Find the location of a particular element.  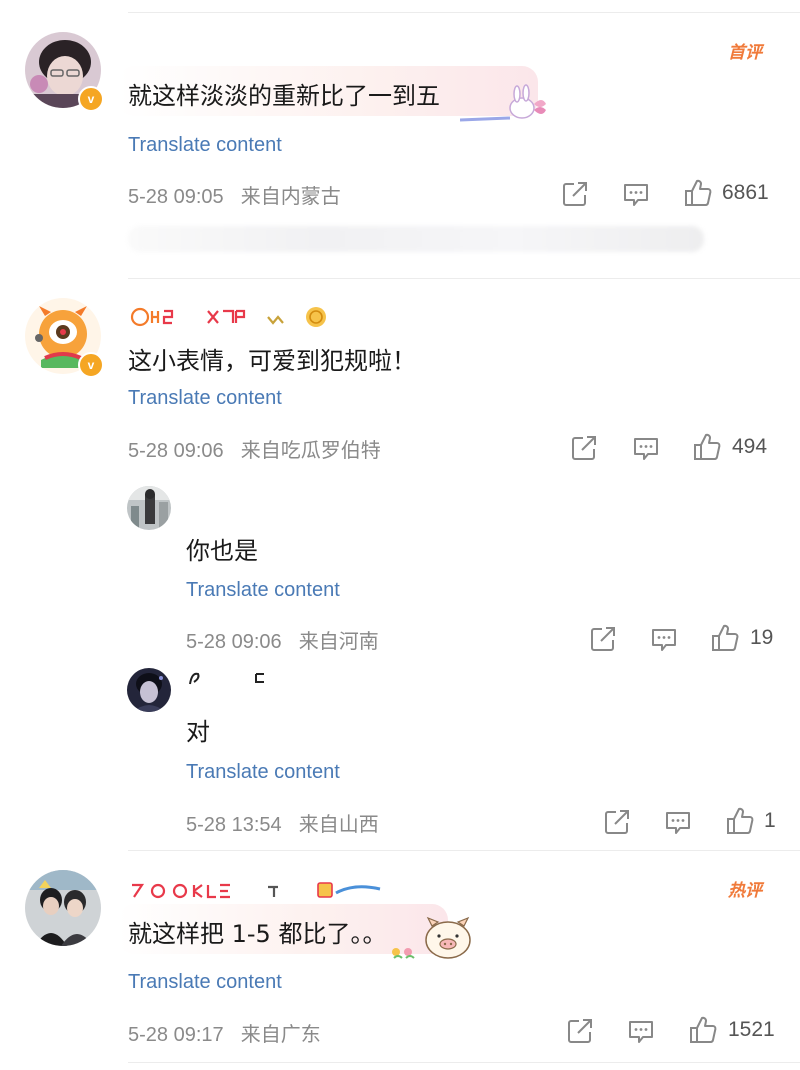

comment-location: 来自吃瓜罗伯特 is located at coordinates (310, 451).